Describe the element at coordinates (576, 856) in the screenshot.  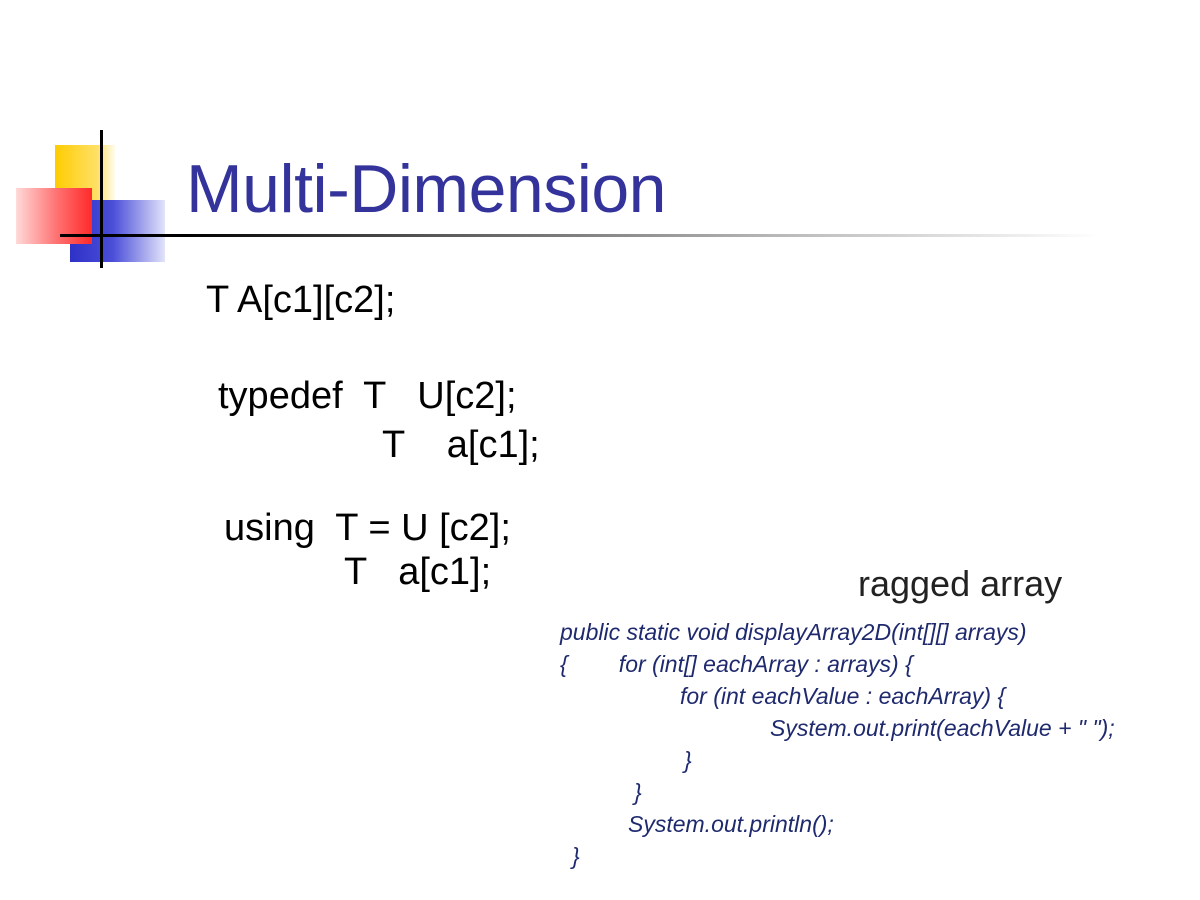
I see `code-line-close-method: }` at that location.